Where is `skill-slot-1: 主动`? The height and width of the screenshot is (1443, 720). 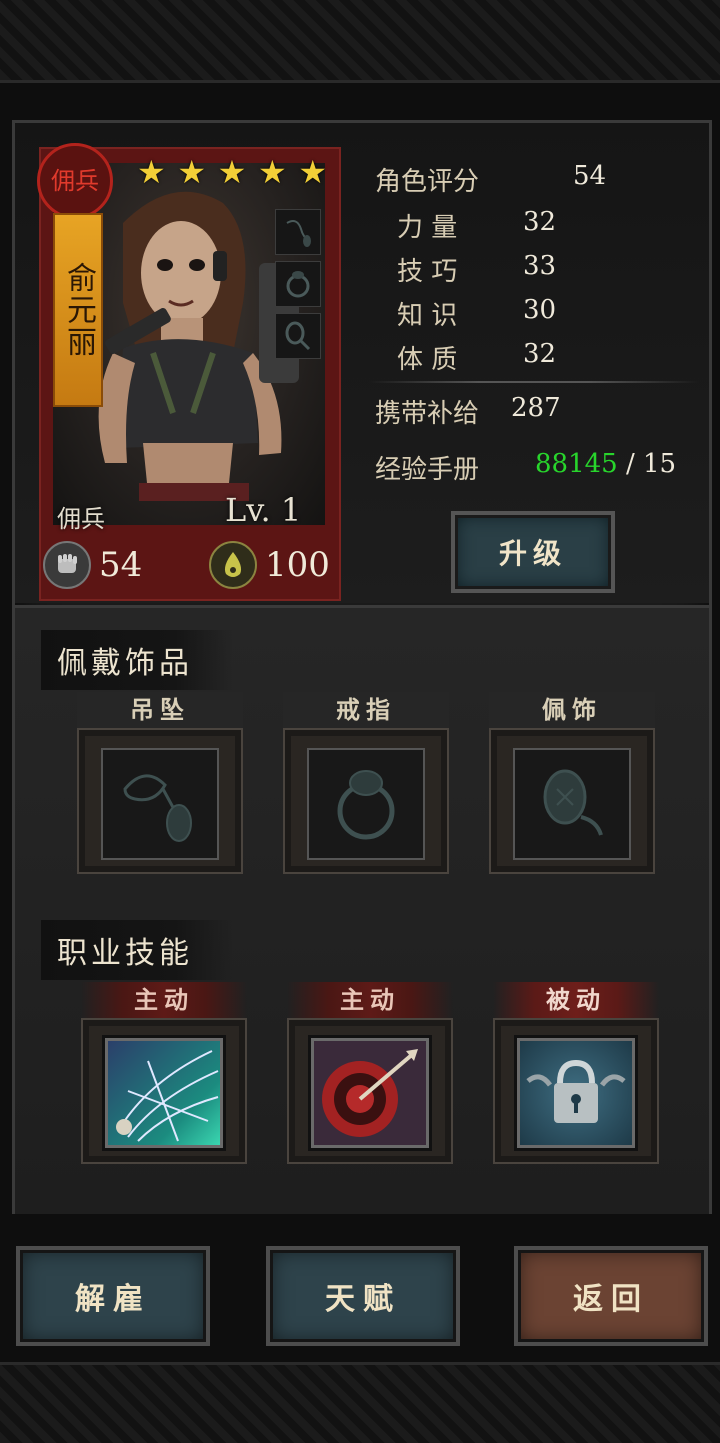 skill-slot-1: 主动 is located at coordinates (164, 1073).